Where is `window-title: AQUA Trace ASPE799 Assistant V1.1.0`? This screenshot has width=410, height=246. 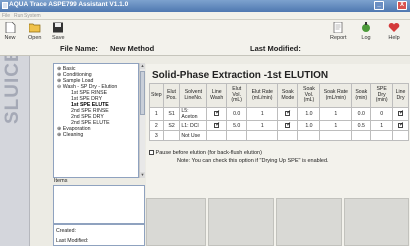 window-title: AQUA Trace ASPE799 Assistant V1.1.0 is located at coordinates (69, 4).